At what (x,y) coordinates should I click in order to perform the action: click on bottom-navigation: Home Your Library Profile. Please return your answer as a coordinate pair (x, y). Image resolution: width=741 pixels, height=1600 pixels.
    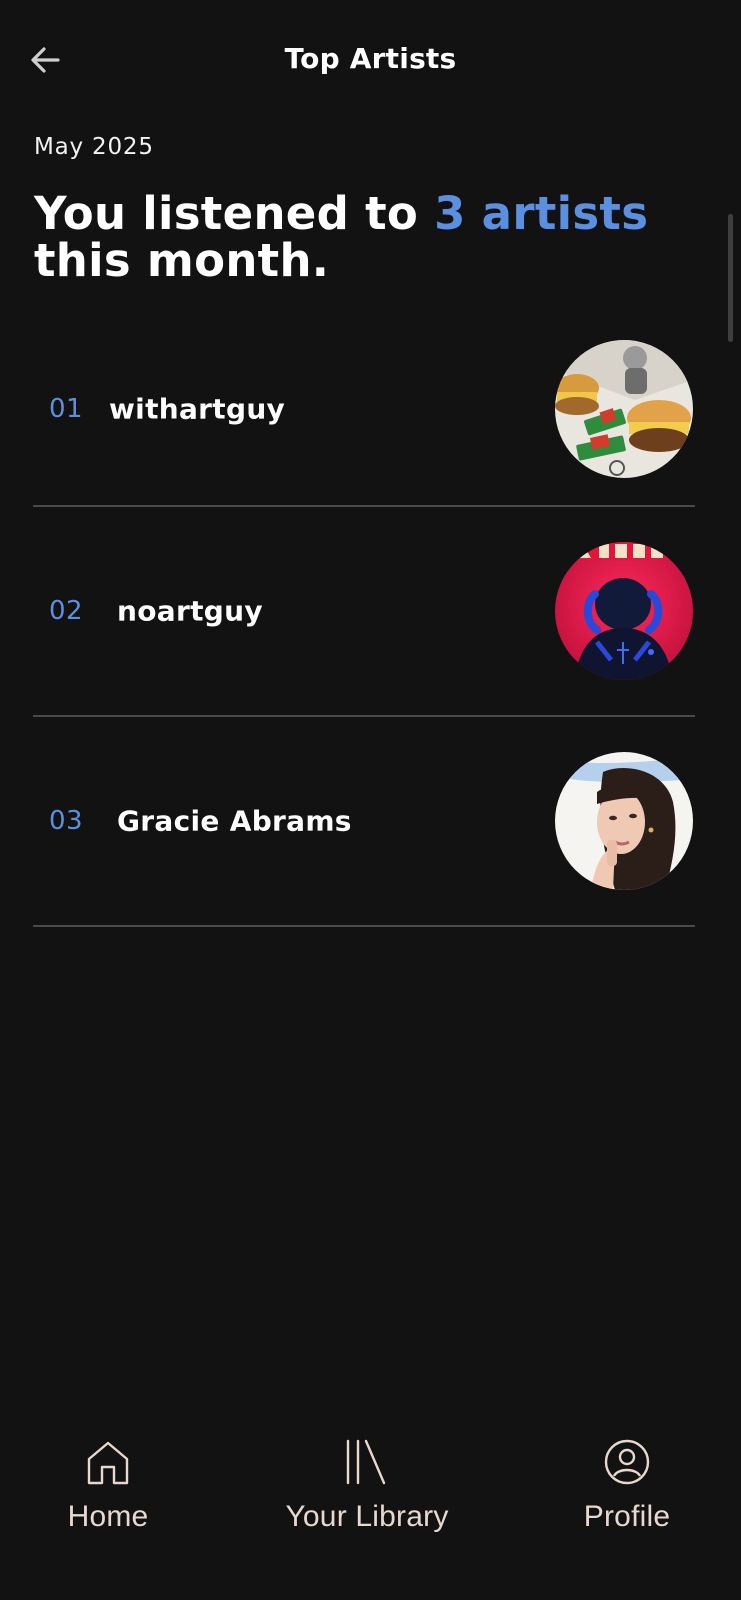
    Looking at the image, I should click on (370, 1505).